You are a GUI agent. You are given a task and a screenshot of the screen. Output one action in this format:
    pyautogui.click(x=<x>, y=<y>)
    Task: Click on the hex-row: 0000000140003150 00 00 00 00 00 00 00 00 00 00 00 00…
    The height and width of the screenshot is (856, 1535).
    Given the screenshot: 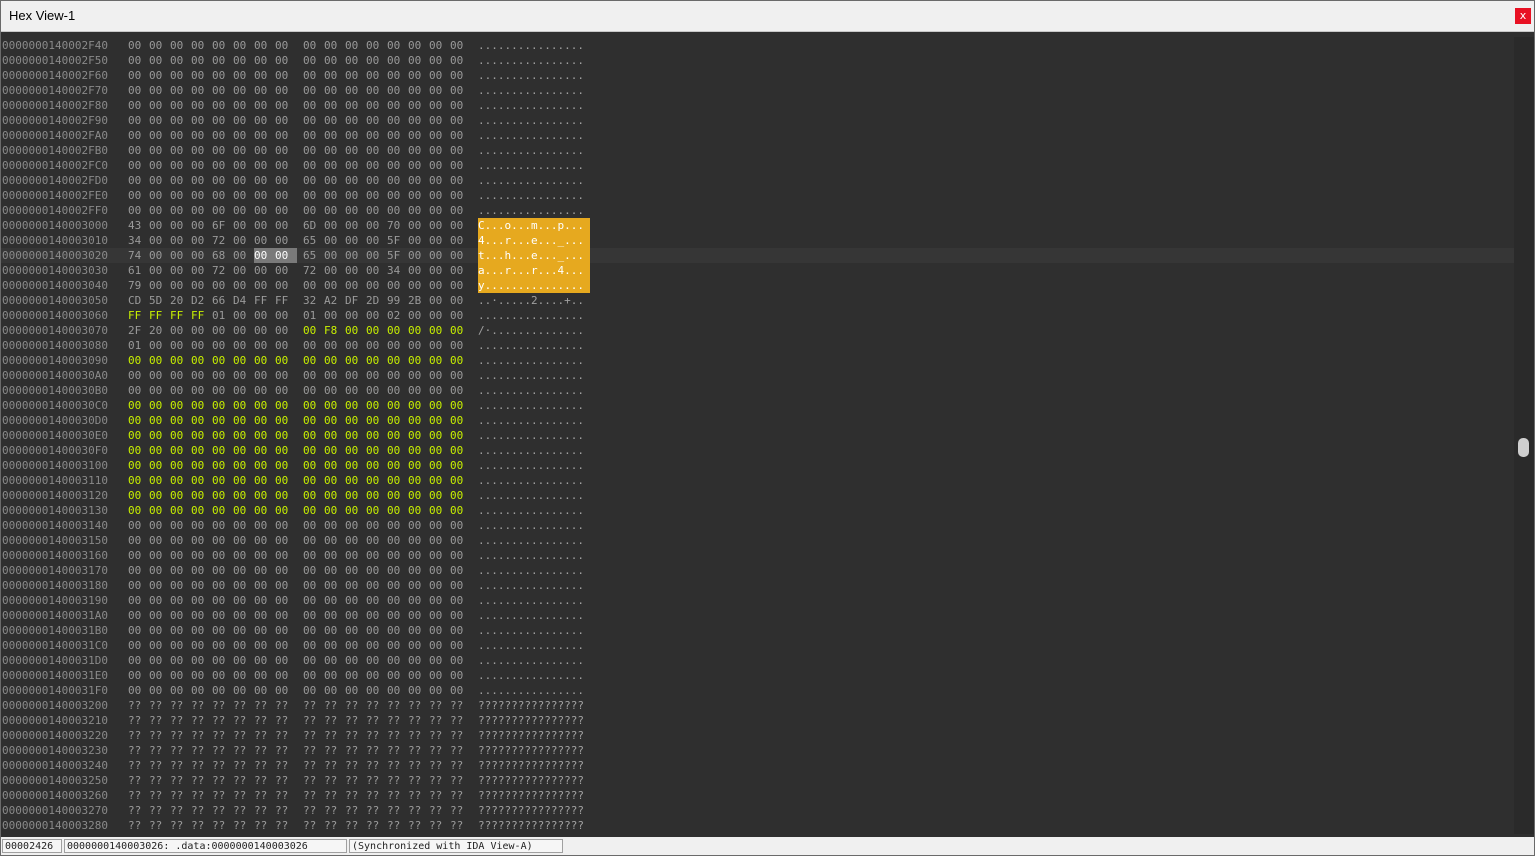 What is the action you would take?
    pyautogui.click(x=757, y=540)
    